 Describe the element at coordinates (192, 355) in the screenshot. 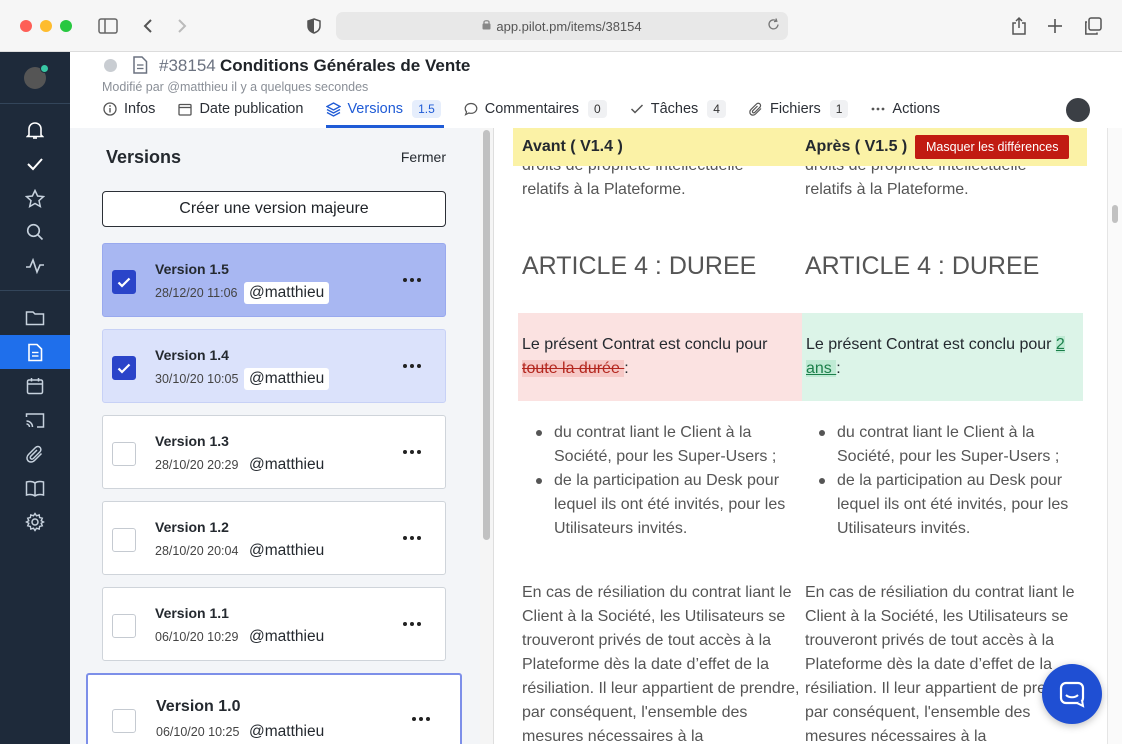

I see `version-name: Version 1.4` at that location.